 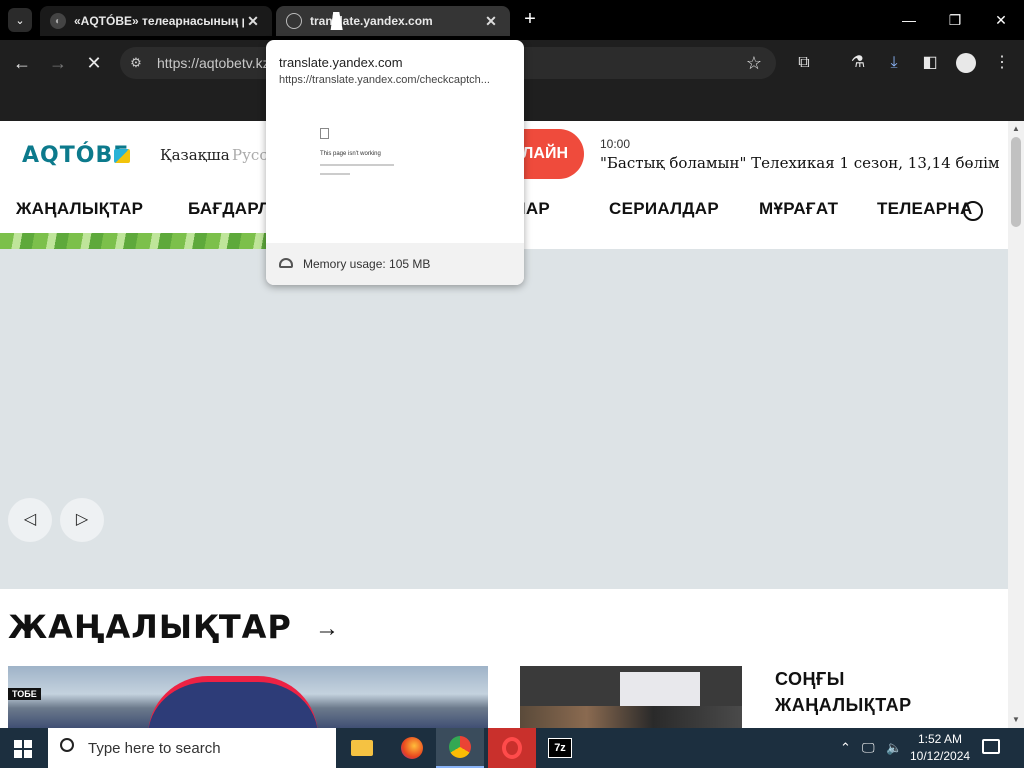 What do you see at coordinates (393, 21) in the screenshot?
I see `tab-yandex: translate.yandex.com ✕` at bounding box center [393, 21].